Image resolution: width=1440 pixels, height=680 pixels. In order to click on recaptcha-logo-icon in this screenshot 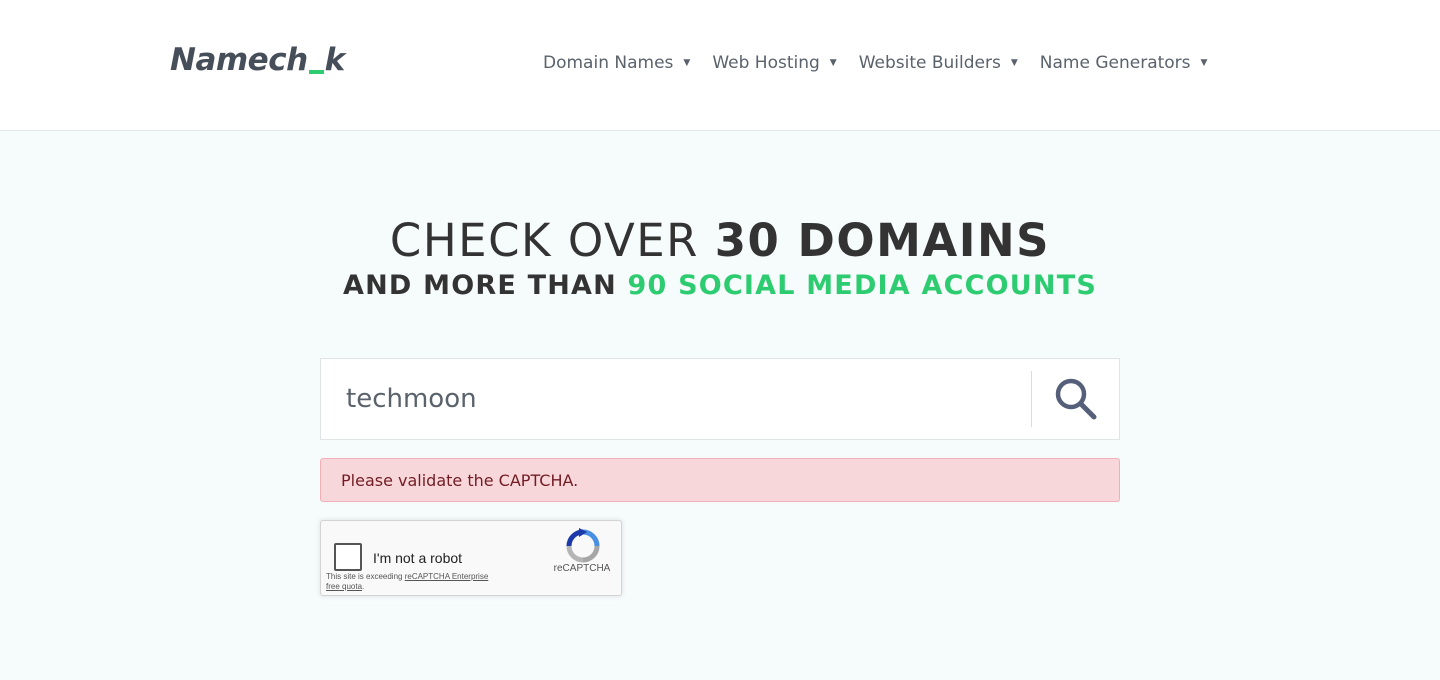, I will do `click(583, 545)`.